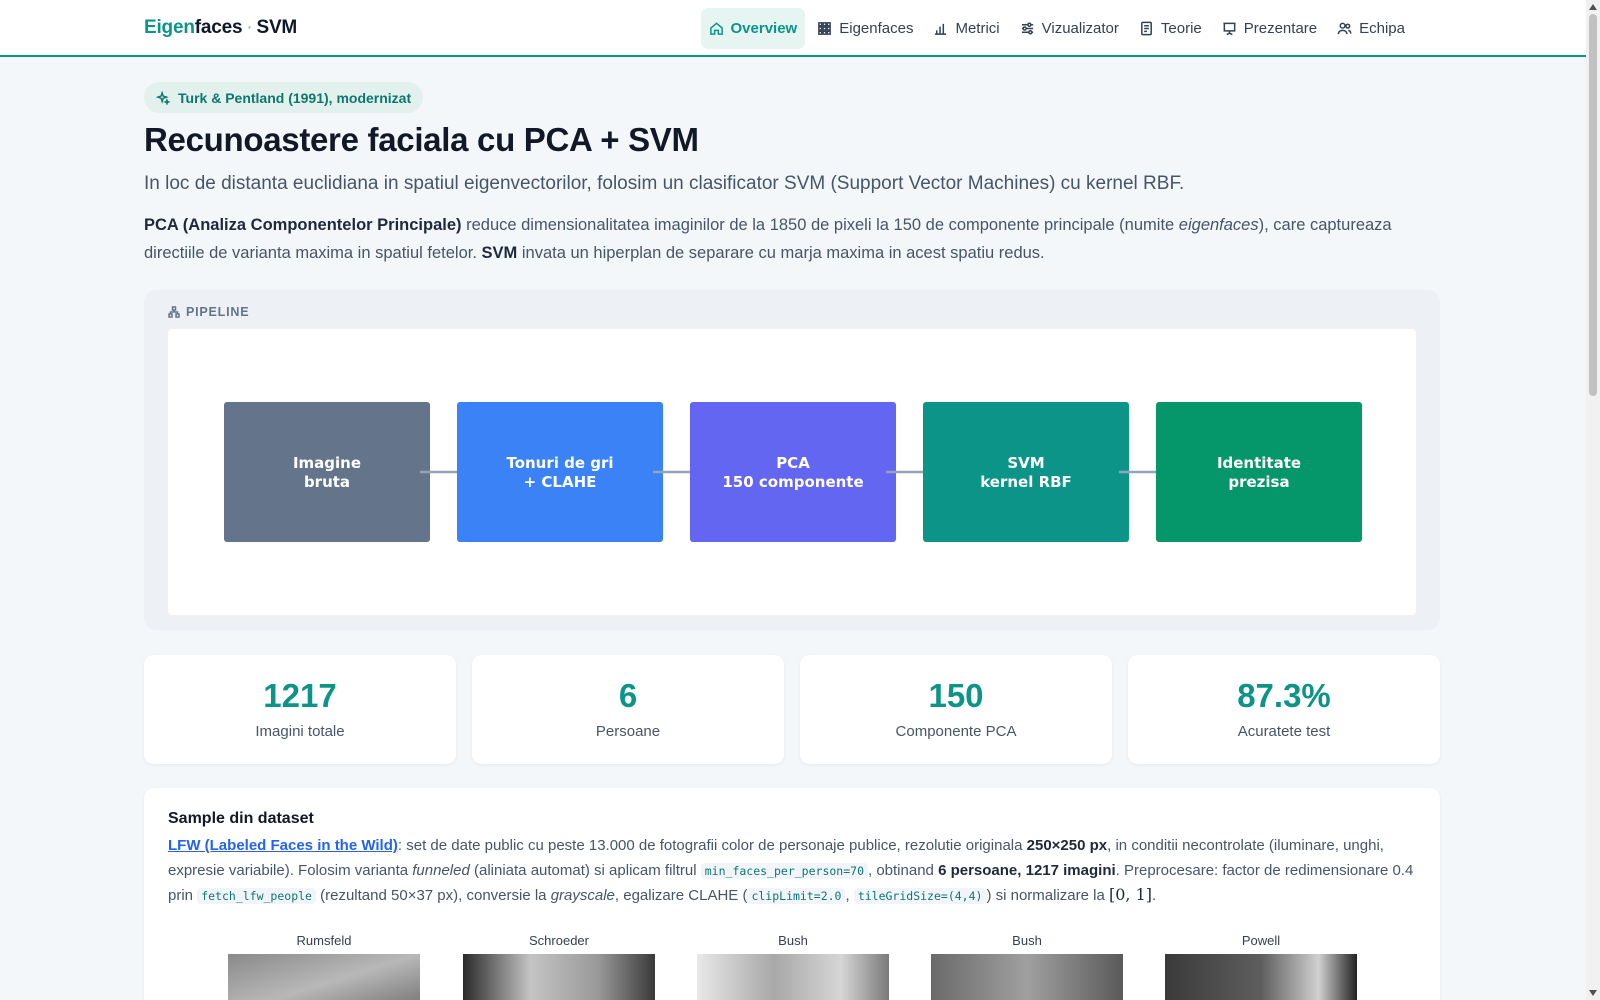  Describe the element at coordinates (1067, 845) in the screenshot. I see `dataset-strong: 250×250 px` at that location.